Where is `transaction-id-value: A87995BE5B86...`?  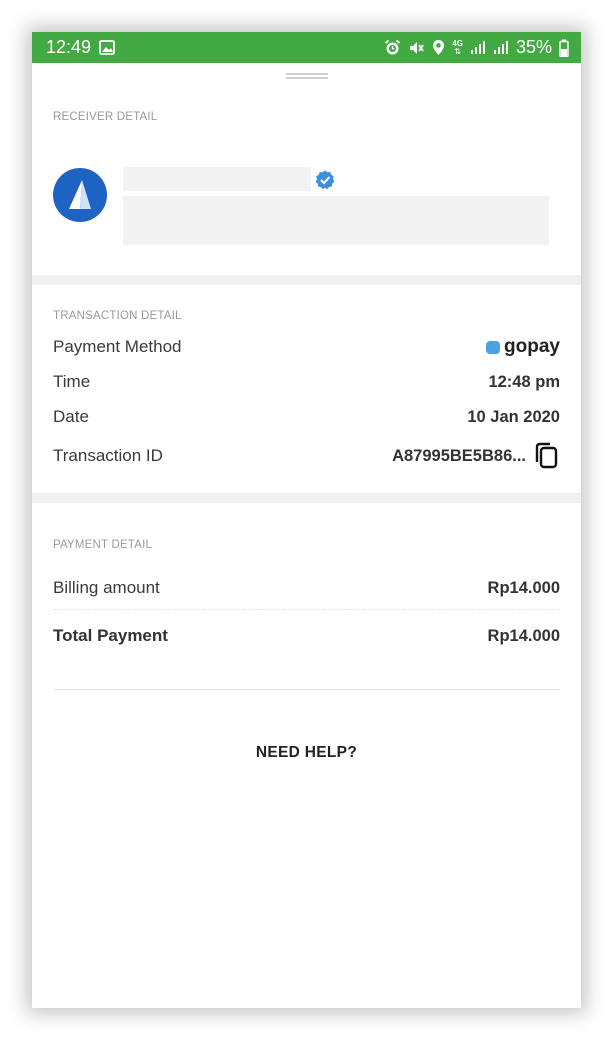
transaction-id-value: A87995BE5B86... is located at coordinates (459, 455).